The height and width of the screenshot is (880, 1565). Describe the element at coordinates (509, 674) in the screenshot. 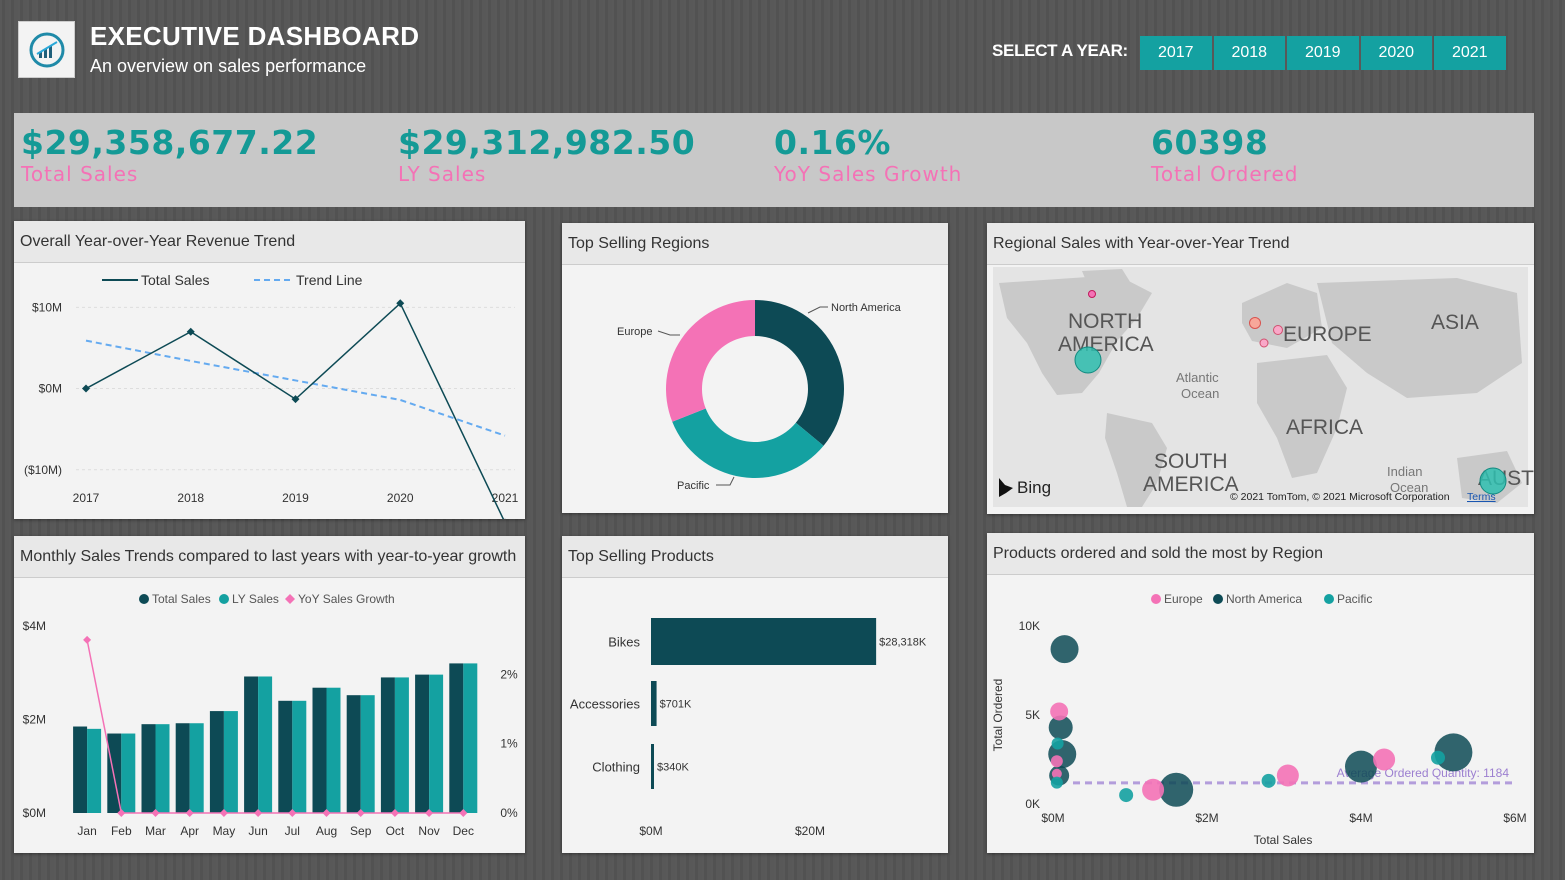

I see `y2-tick-label: 2%` at that location.